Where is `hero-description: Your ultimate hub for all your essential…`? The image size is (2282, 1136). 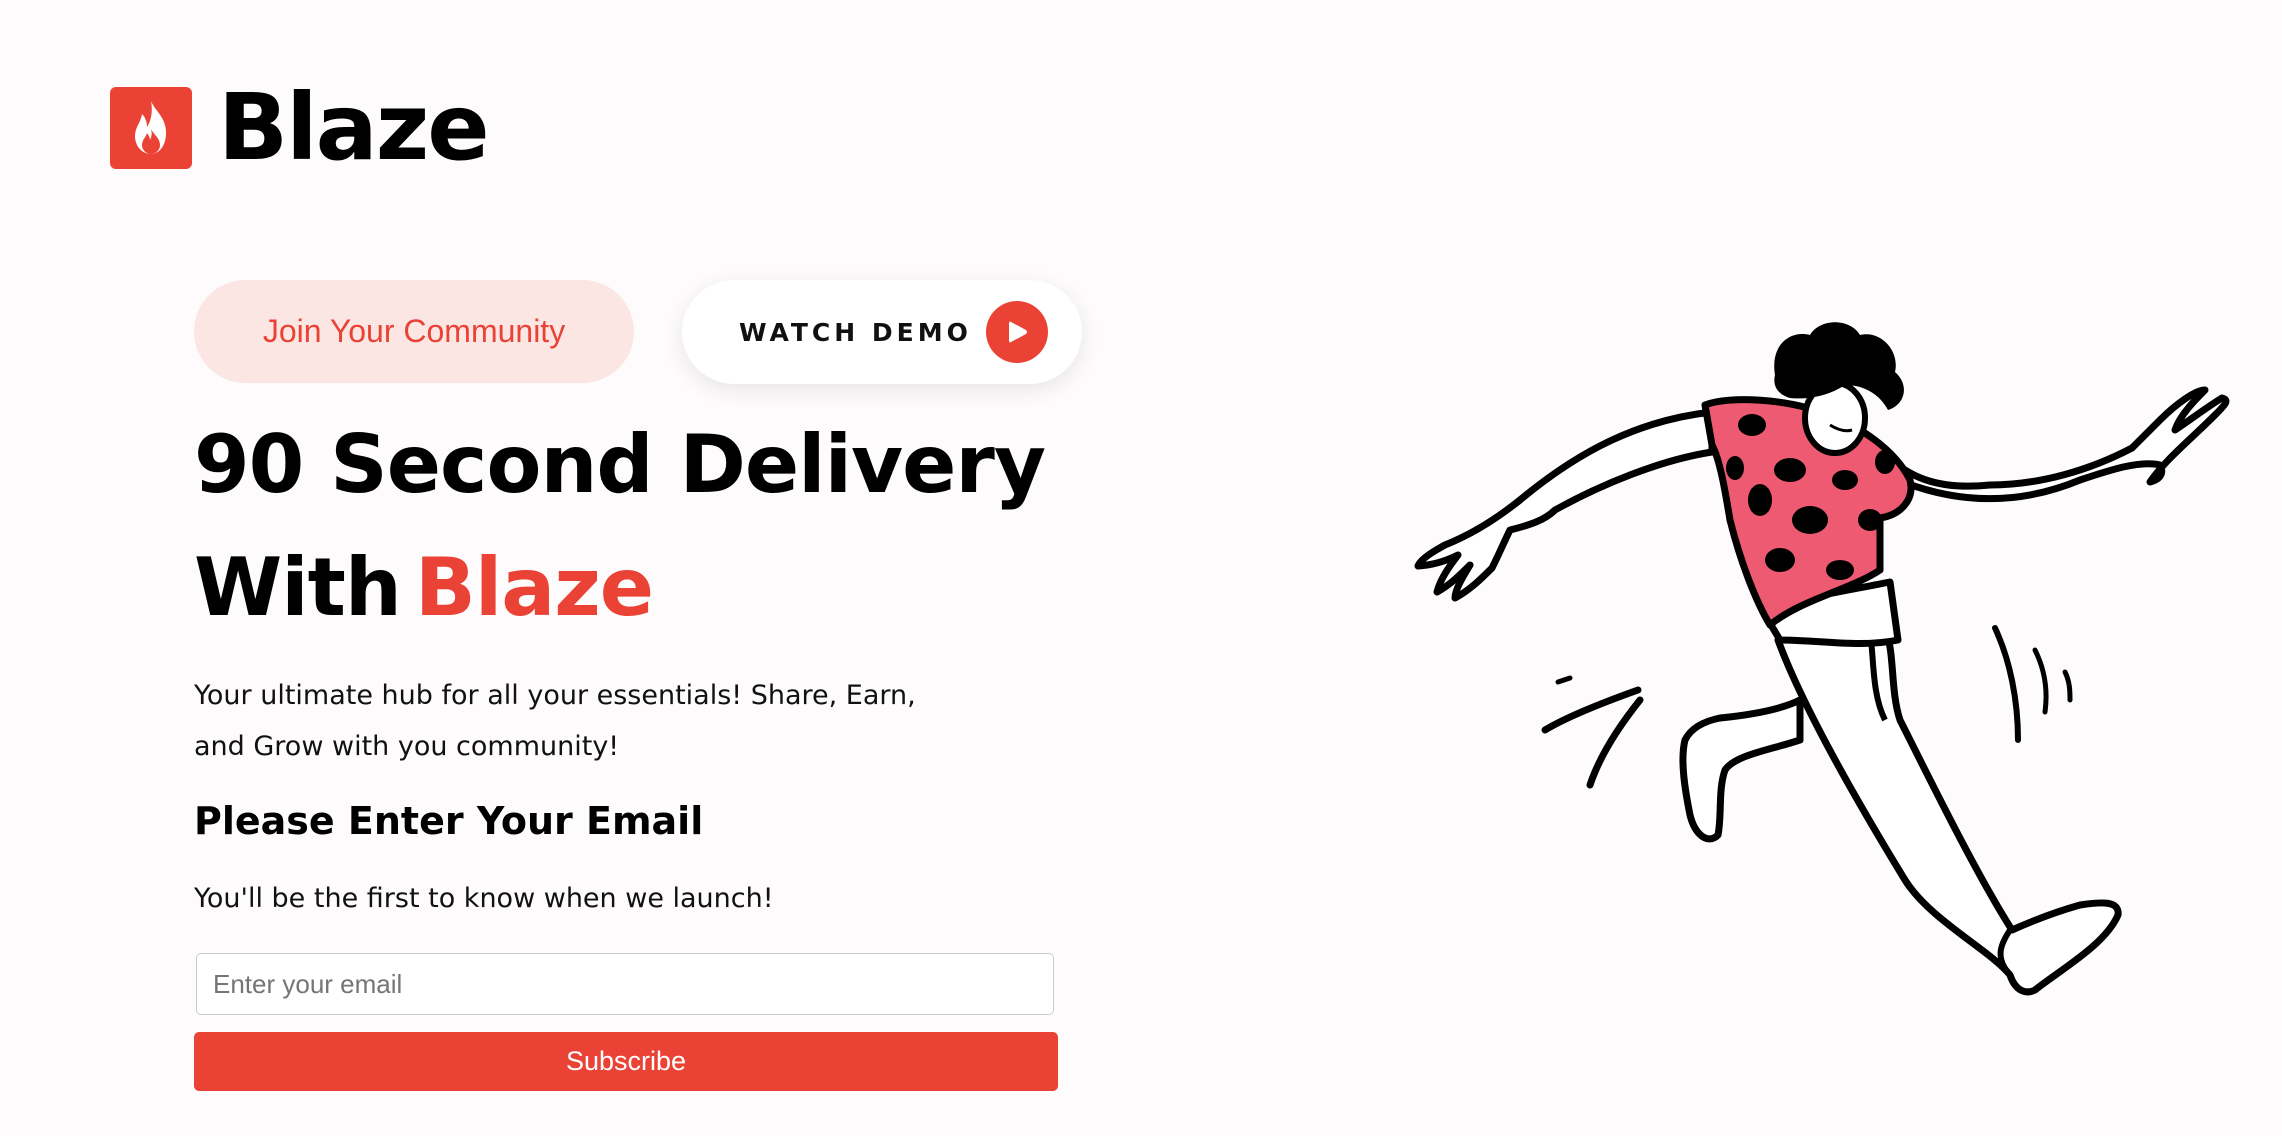 hero-description: Your ultimate hub for all your essential… is located at coordinates (555, 721).